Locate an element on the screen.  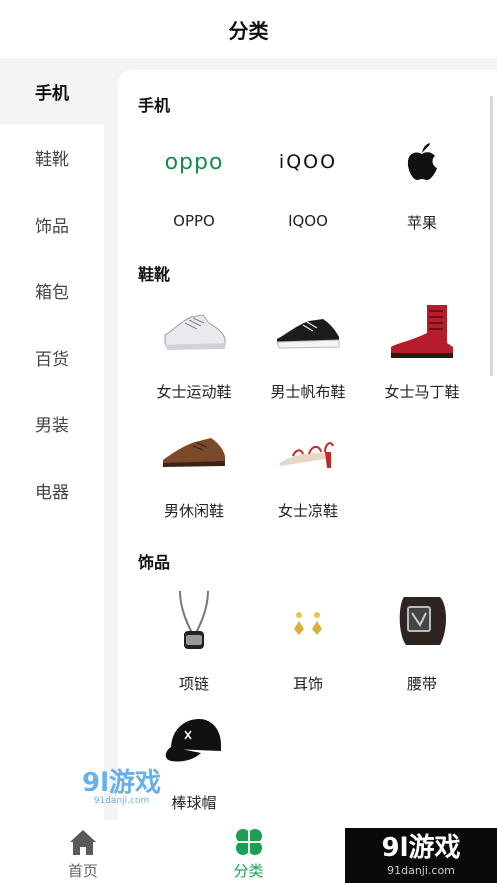
item-iqoo: iQOO IQOO is located at coordinates (308, 182).